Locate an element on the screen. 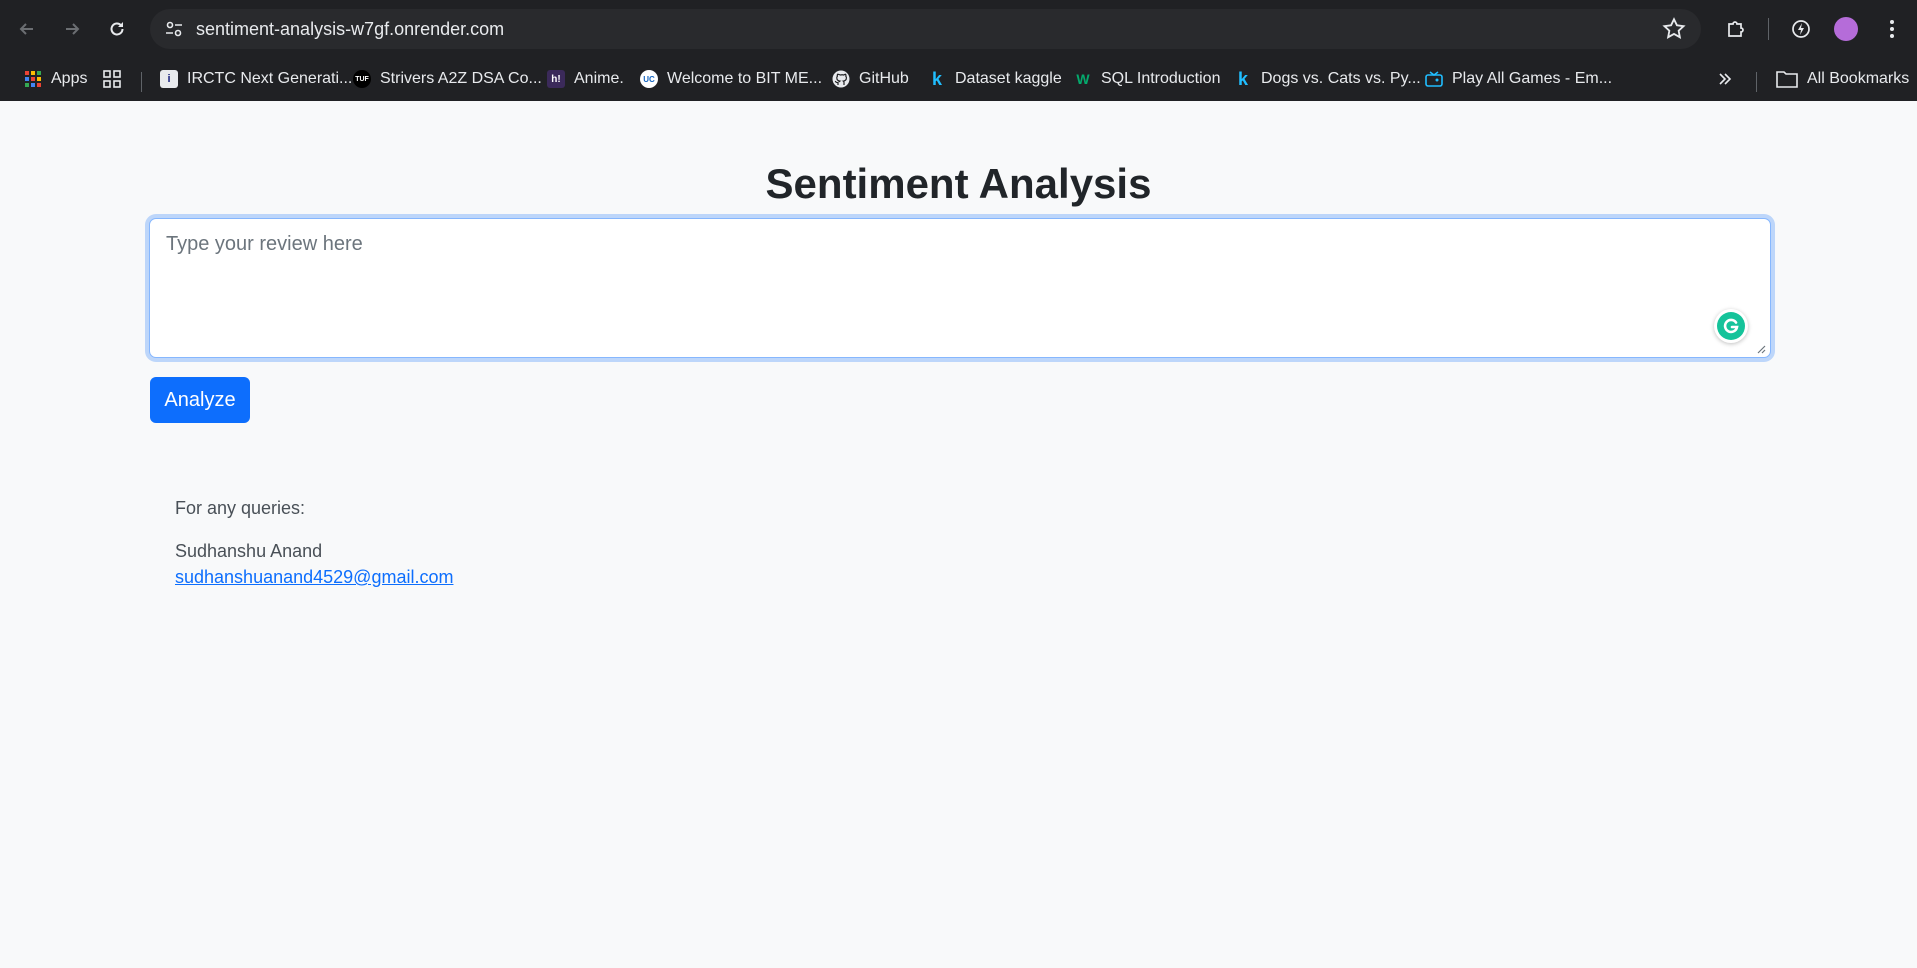  extensions-button is located at coordinates (1736, 29).